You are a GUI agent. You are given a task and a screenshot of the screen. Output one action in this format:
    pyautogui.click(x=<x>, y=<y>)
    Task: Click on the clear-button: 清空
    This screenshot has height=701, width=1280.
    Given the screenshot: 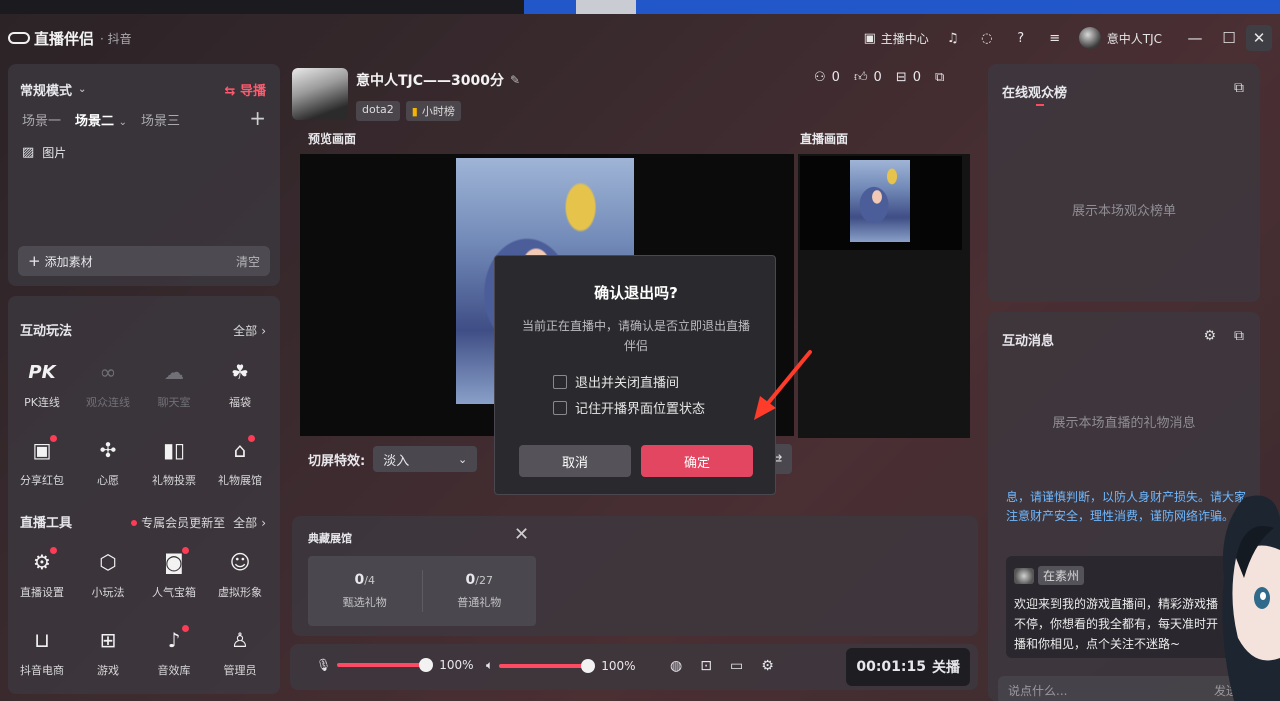 What is the action you would take?
    pyautogui.click(x=248, y=261)
    